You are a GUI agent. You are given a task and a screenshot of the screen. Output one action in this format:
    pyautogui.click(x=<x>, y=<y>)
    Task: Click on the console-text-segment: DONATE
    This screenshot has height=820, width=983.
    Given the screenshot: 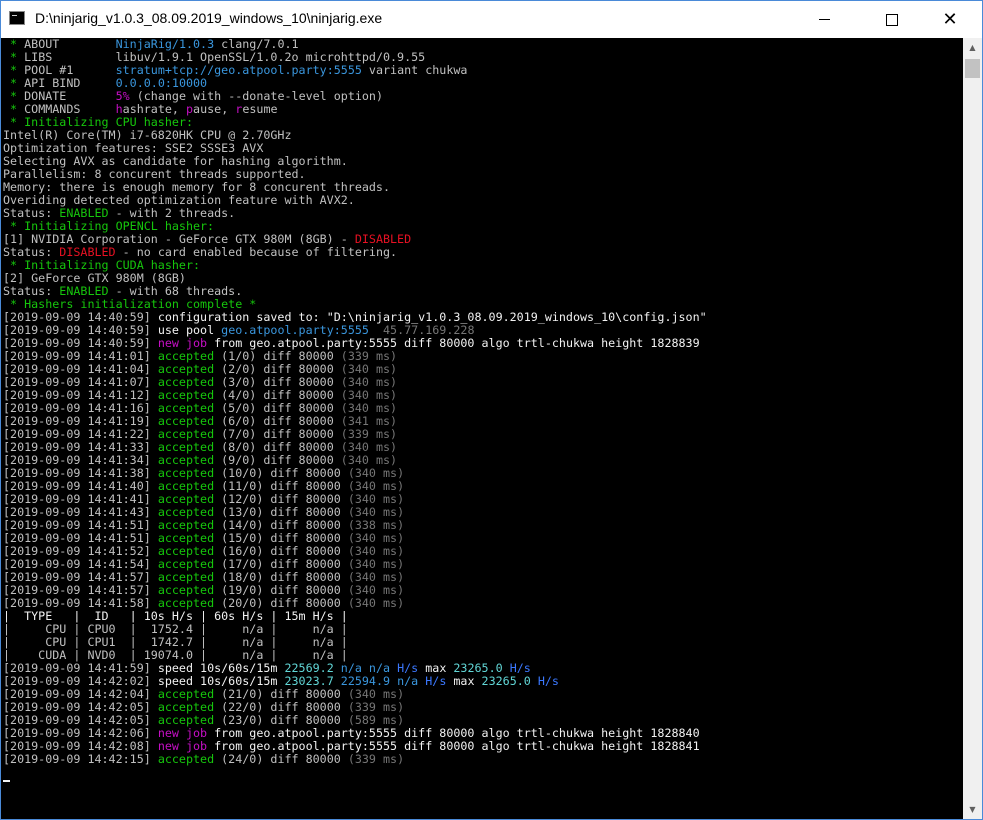 What is the action you would take?
    pyautogui.click(x=70, y=96)
    